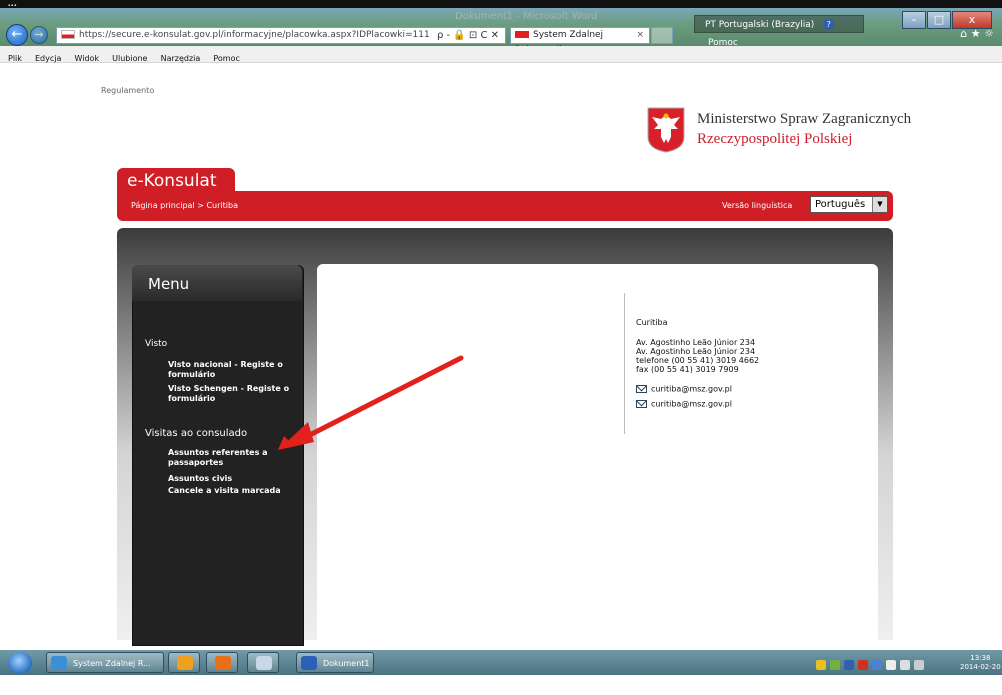 Image resolution: width=1002 pixels, height=695 pixels. I want to click on menu-item-narzedzia: Narzędzia, so click(181, 58).